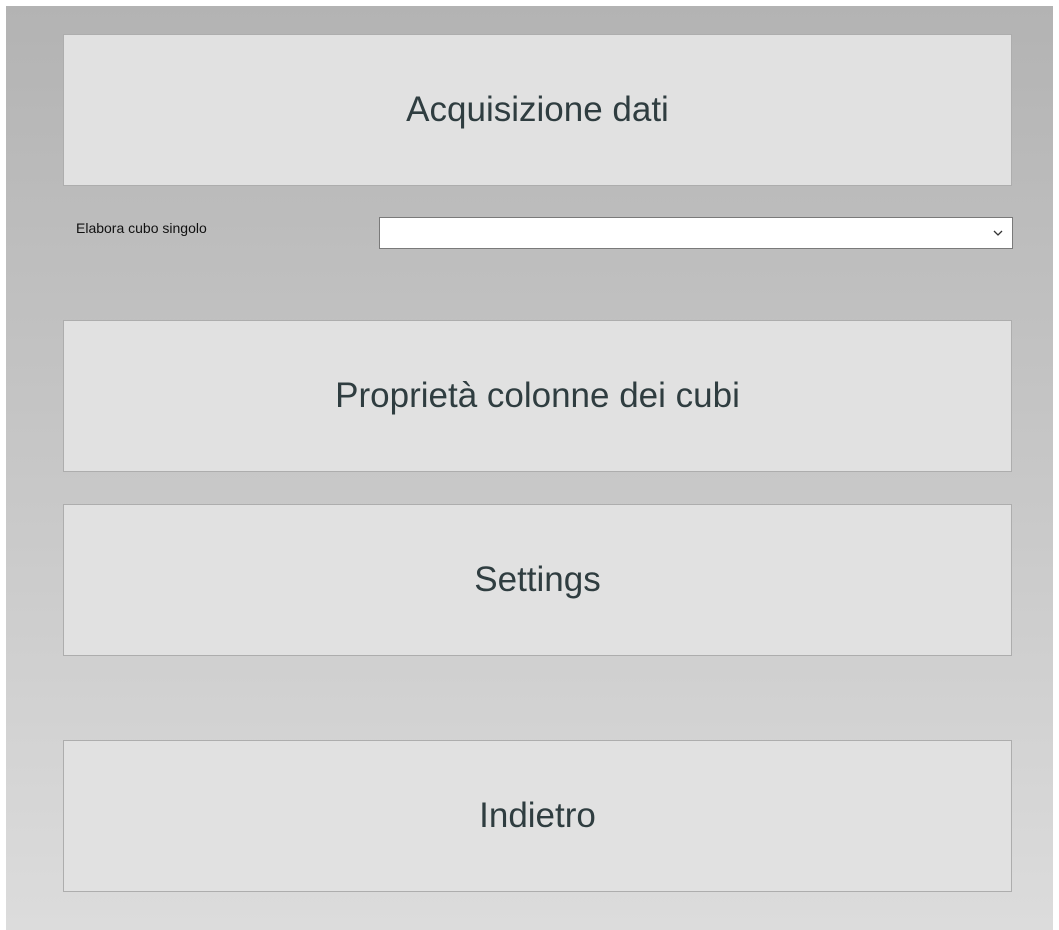  Describe the element at coordinates (998, 233) in the screenshot. I see `chevron-down-icon` at that location.